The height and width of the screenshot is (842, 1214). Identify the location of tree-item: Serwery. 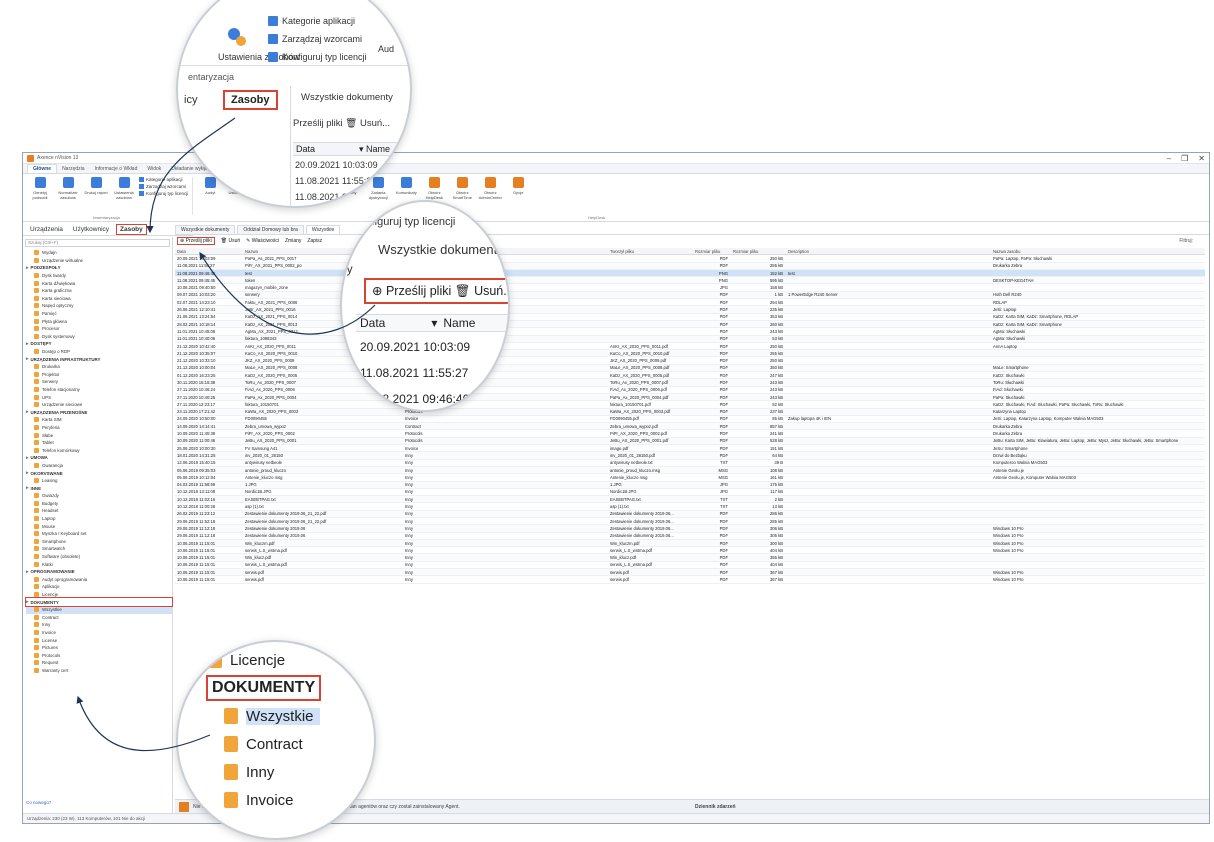
(99, 382).